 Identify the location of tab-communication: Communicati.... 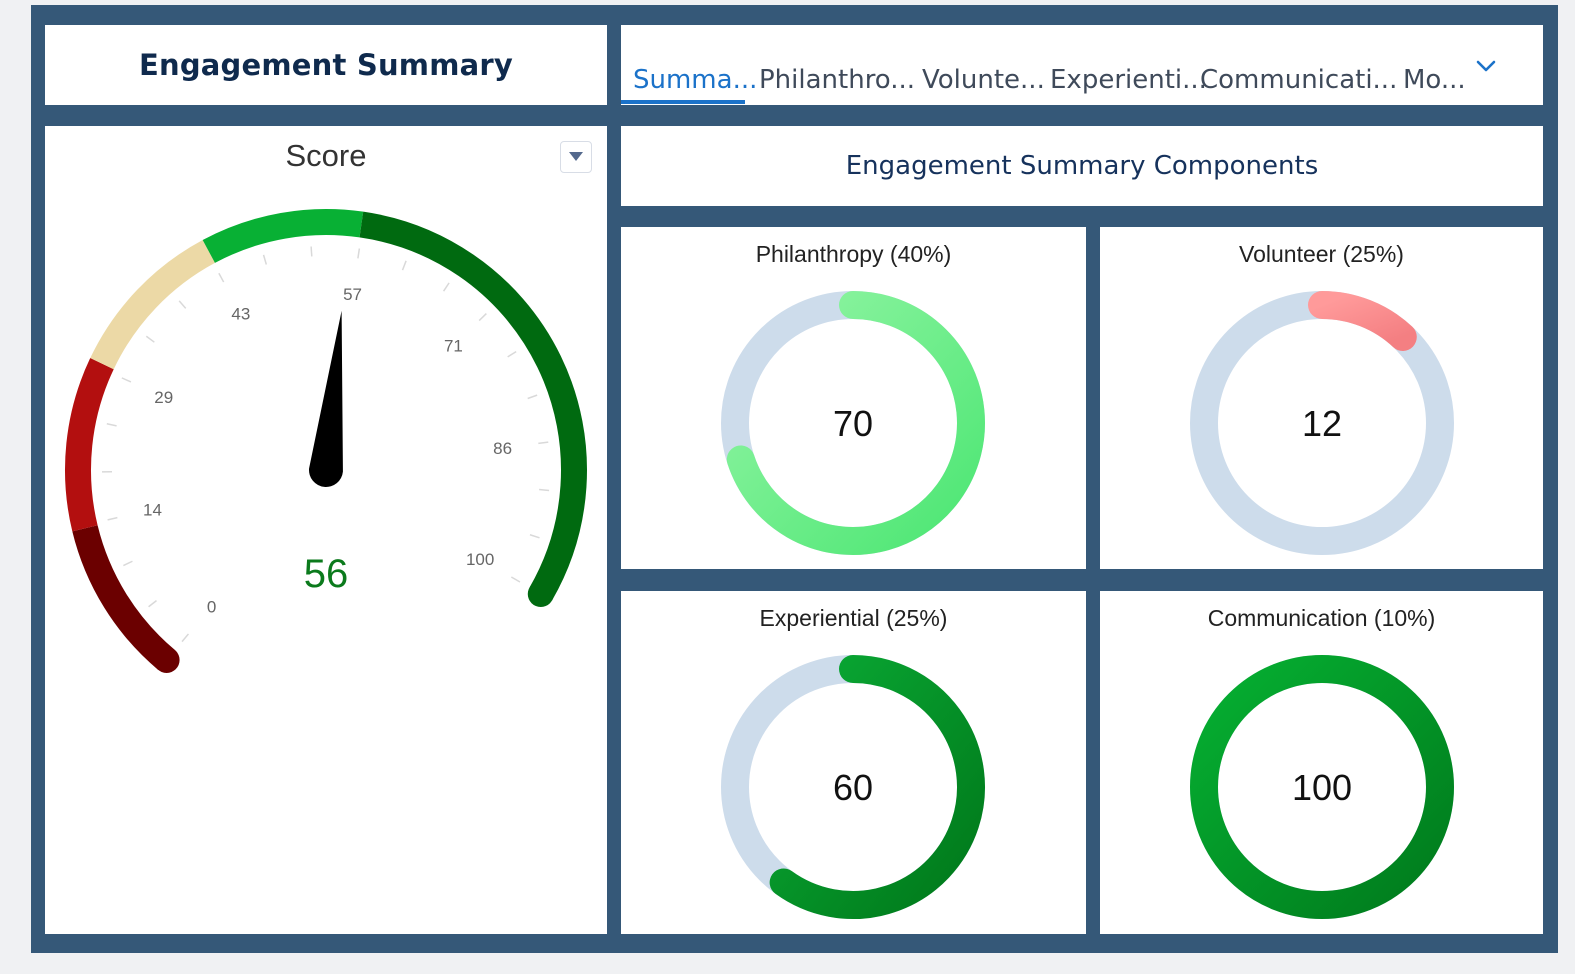
(1298, 80).